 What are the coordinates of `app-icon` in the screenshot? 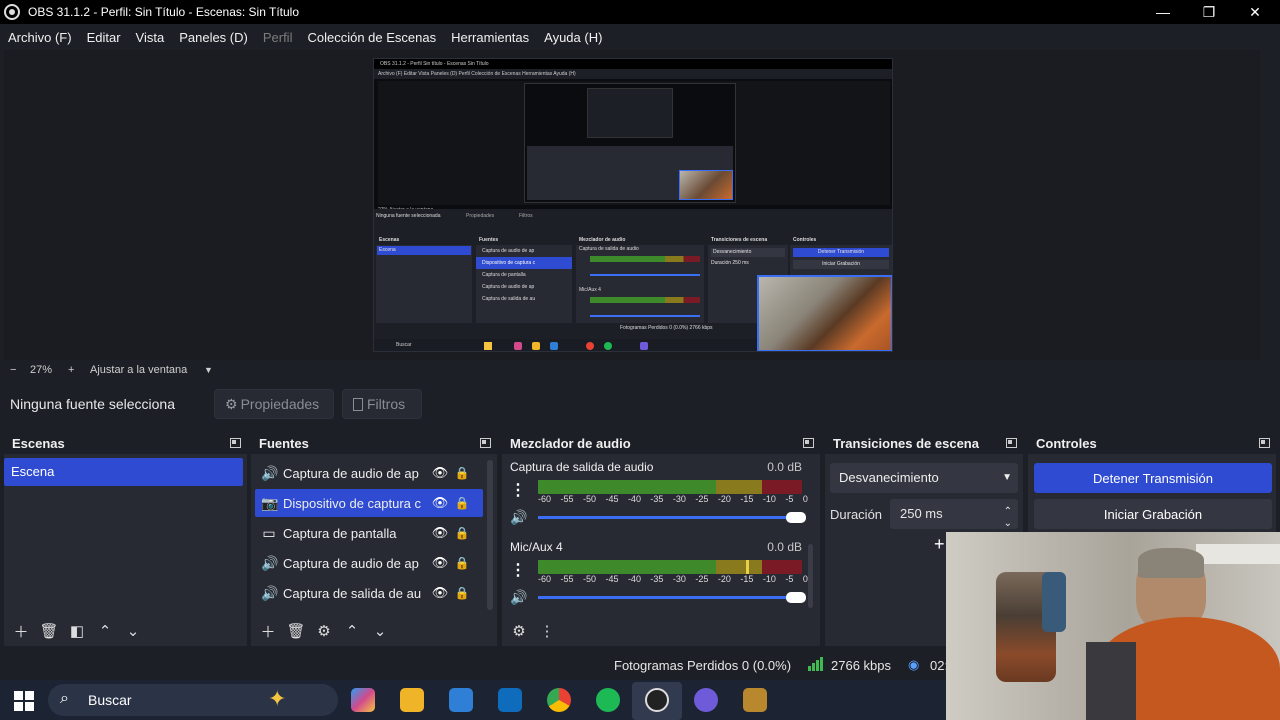 It's located at (755, 700).